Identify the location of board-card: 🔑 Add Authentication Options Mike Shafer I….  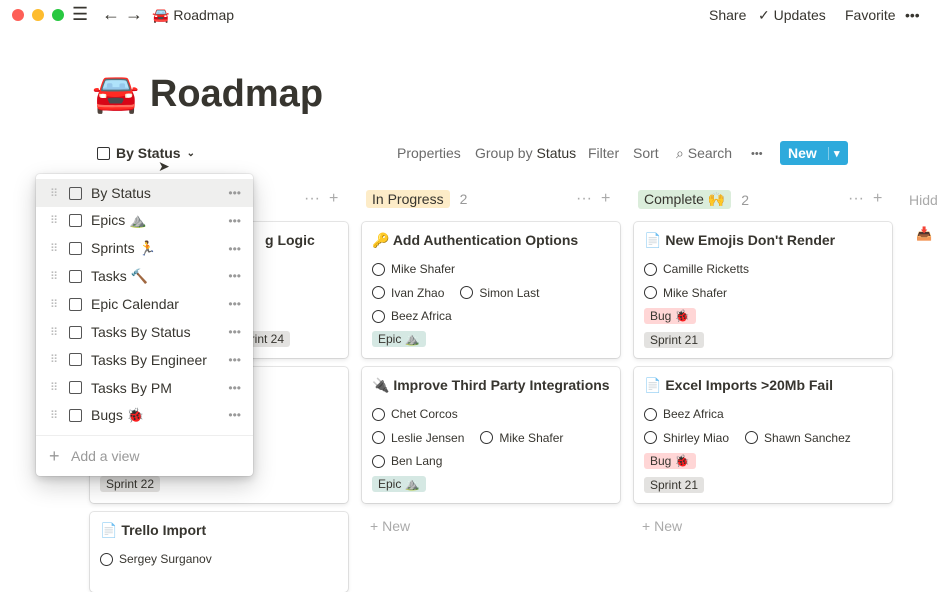
(491, 290).